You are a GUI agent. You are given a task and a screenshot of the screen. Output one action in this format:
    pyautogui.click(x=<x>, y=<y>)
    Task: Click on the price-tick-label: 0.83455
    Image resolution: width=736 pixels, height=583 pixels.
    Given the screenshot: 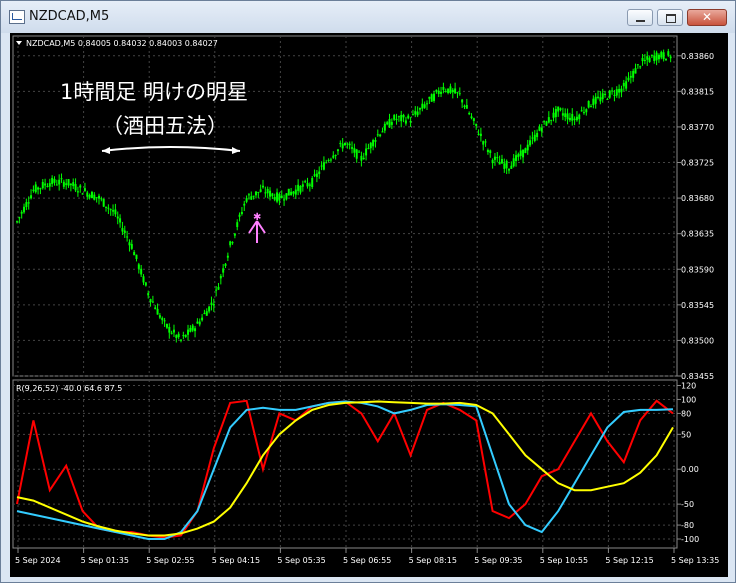 What is the action you would take?
    pyautogui.click(x=697, y=376)
    